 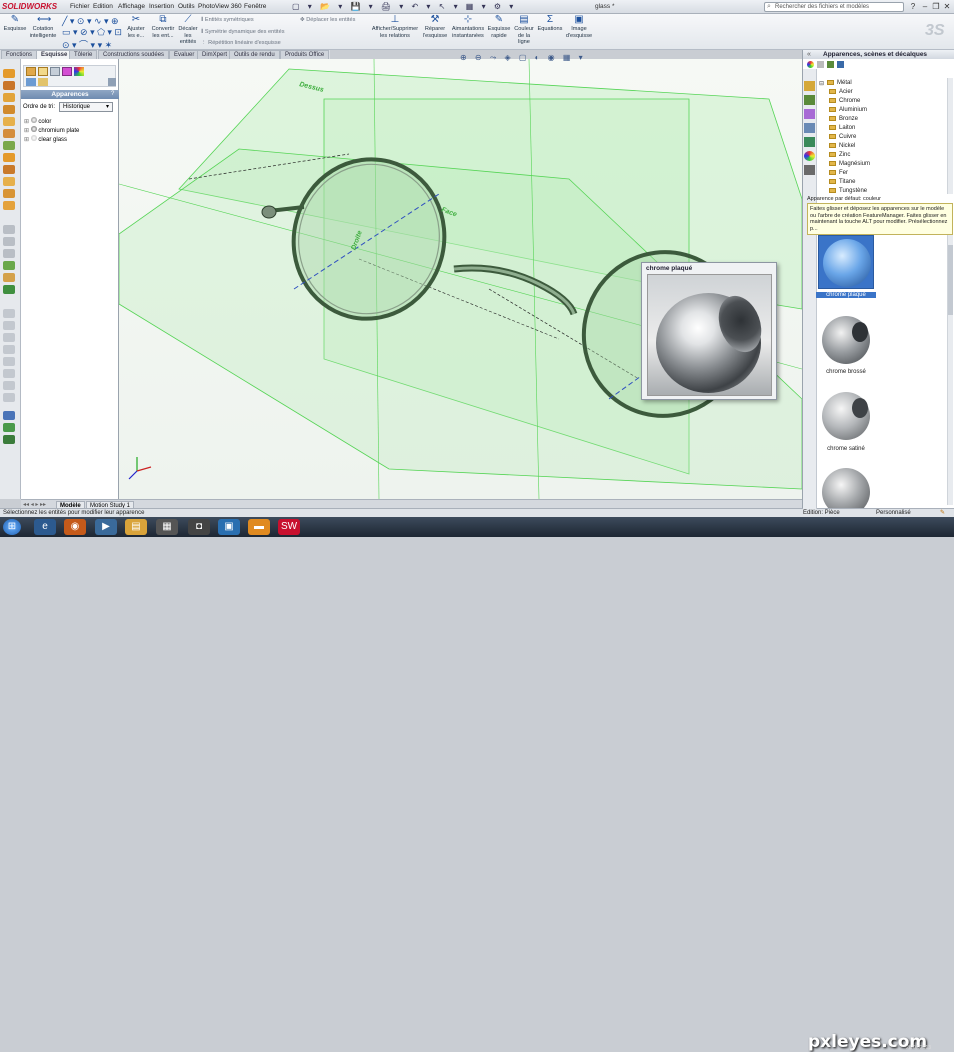 I want to click on swatch-label: chrome plaqué, so click(x=846, y=295).